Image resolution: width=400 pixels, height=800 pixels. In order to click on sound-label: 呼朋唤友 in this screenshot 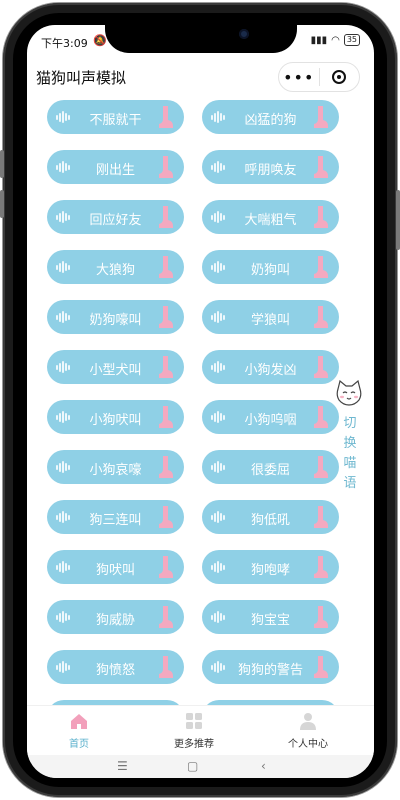, I will do `click(270, 170)`.